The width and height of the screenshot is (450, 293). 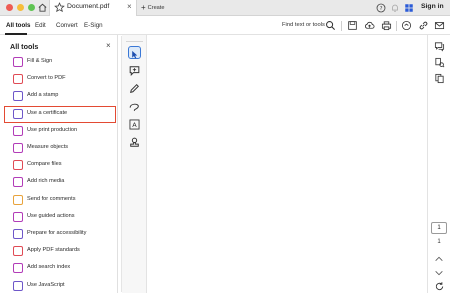 What do you see at coordinates (18, 96) in the screenshot?
I see `stamp-icon` at bounding box center [18, 96].